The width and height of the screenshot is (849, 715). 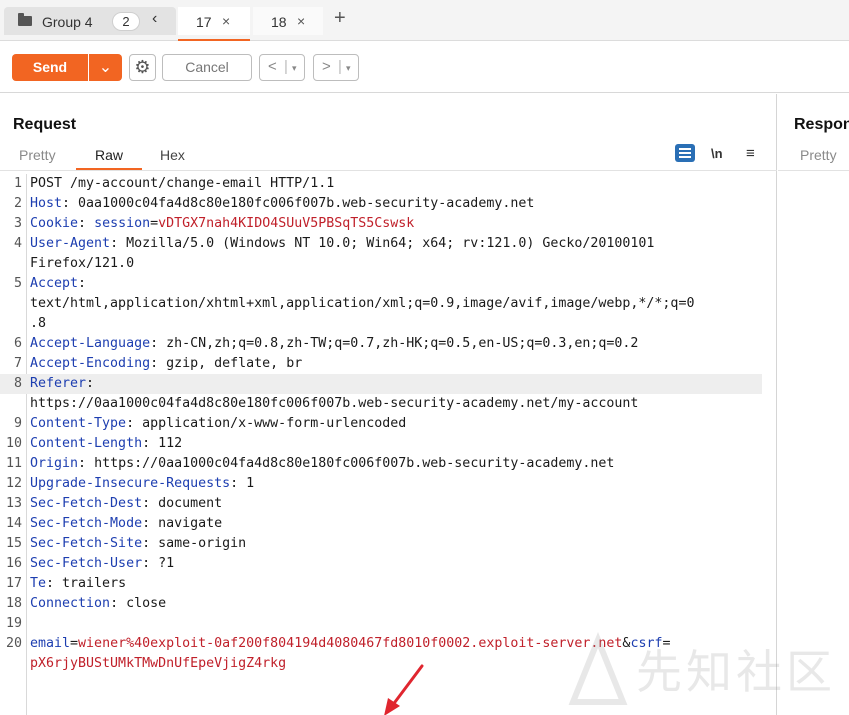 I want to click on line-content: Referer:, so click(x=62, y=384).